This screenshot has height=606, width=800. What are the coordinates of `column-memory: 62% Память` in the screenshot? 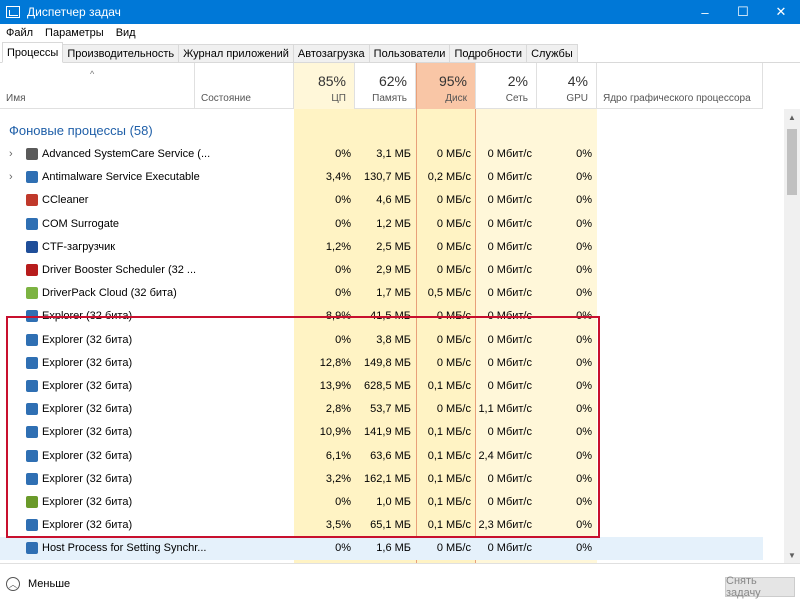 It's located at (385, 86).